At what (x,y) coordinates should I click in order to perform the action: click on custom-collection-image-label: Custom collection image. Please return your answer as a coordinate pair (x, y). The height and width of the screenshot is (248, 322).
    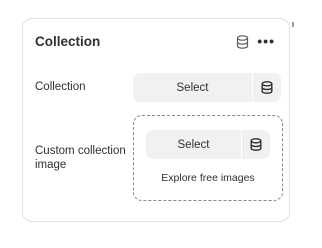
    Looking at the image, I should click on (80, 158).